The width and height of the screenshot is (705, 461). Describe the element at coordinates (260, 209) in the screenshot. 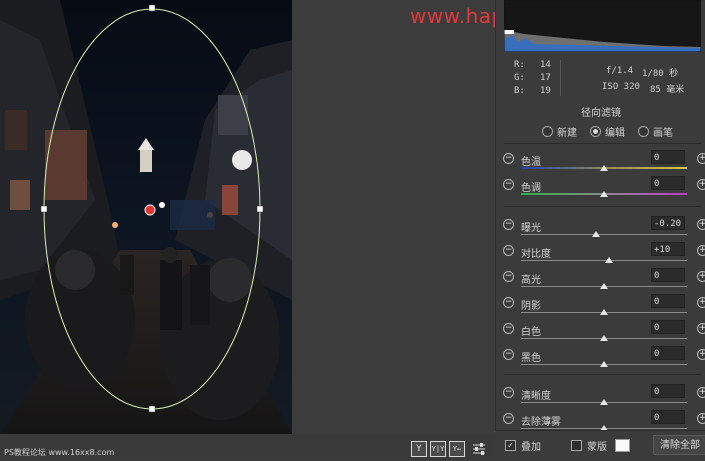

I see `ellipse-handle-right` at that location.